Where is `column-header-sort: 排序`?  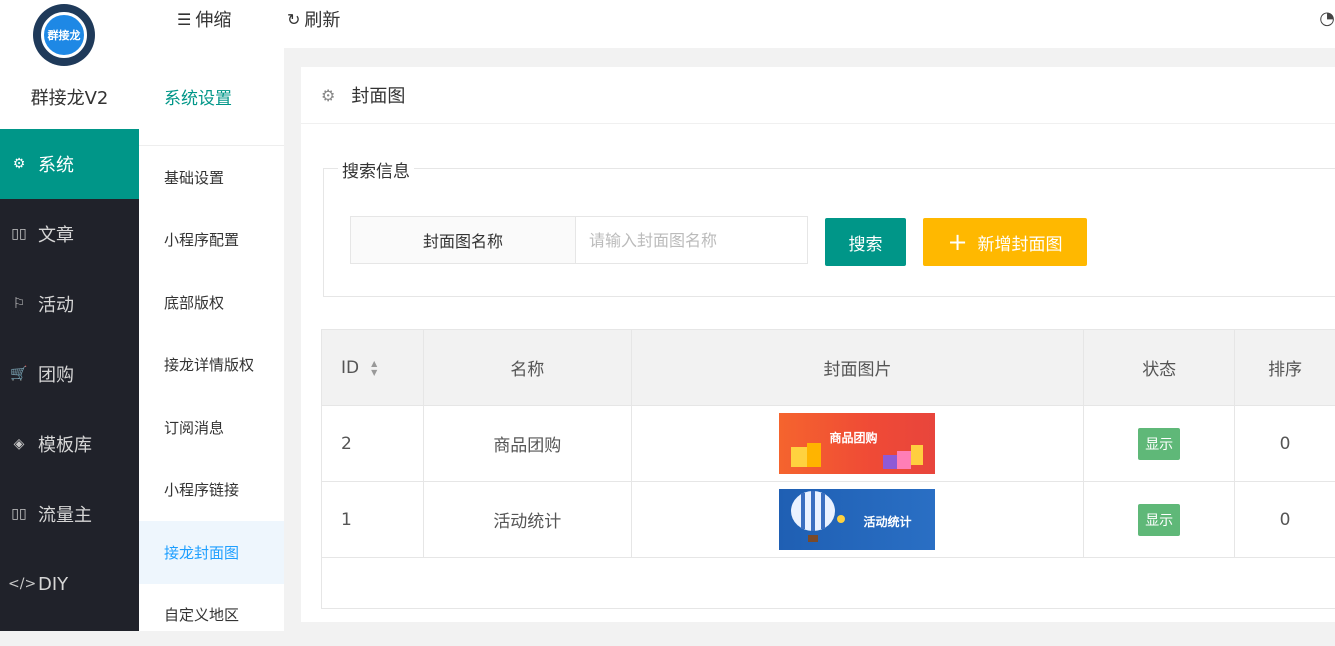 column-header-sort: 排序 is located at coordinates (1285, 367).